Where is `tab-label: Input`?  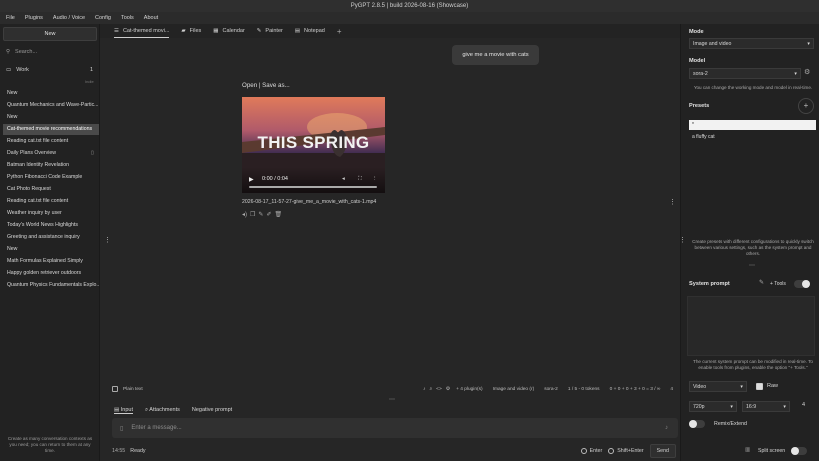
tab-label: Input is located at coordinates (126, 409).